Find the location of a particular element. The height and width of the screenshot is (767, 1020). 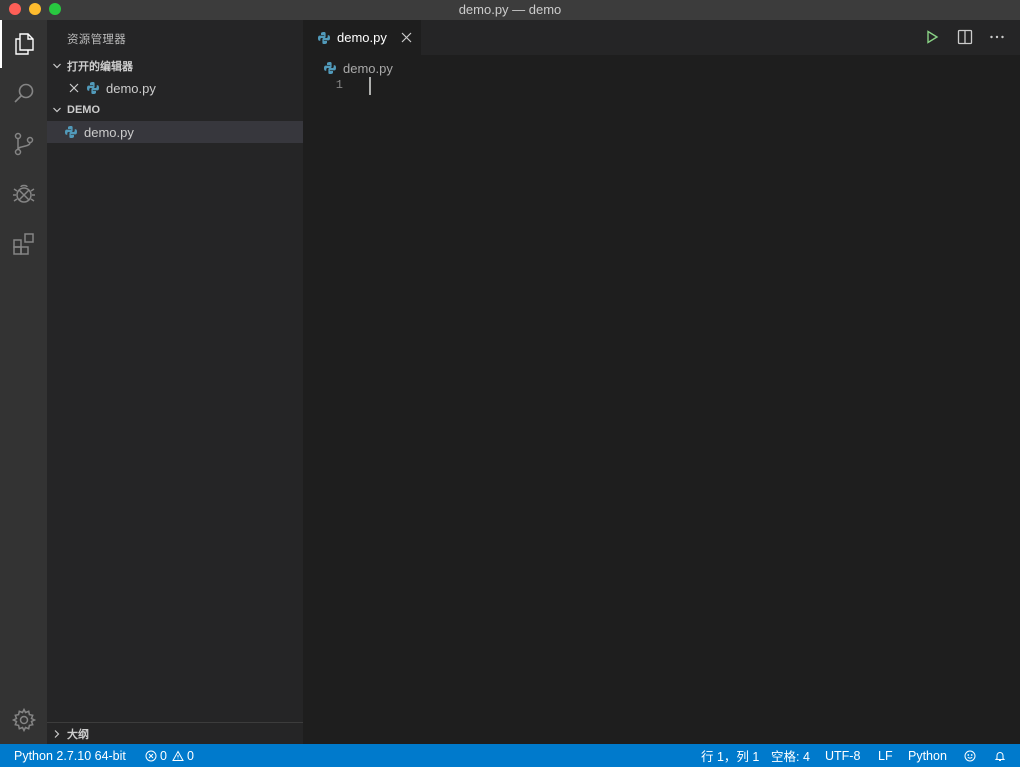

line-number: 1 is located at coordinates (339, 85).